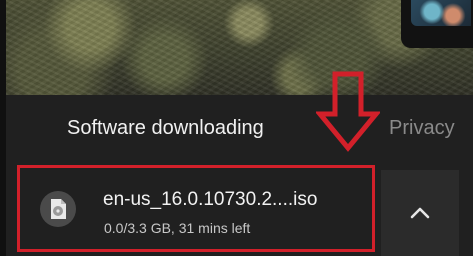 Image resolution: width=473 pixels, height=256 pixels. I want to click on download-file-name: en-us_16.0.10730.2....iso, so click(210, 199).